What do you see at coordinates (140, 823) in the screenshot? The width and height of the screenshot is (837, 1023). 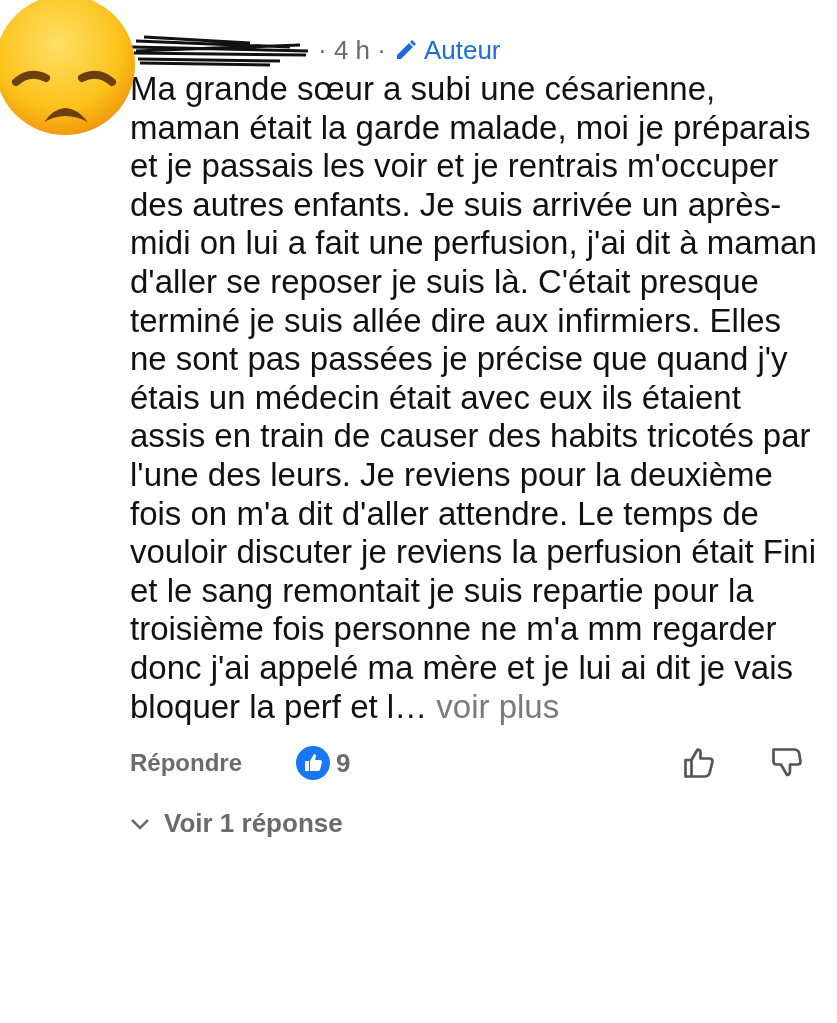 I see `chevron-down-icon` at bounding box center [140, 823].